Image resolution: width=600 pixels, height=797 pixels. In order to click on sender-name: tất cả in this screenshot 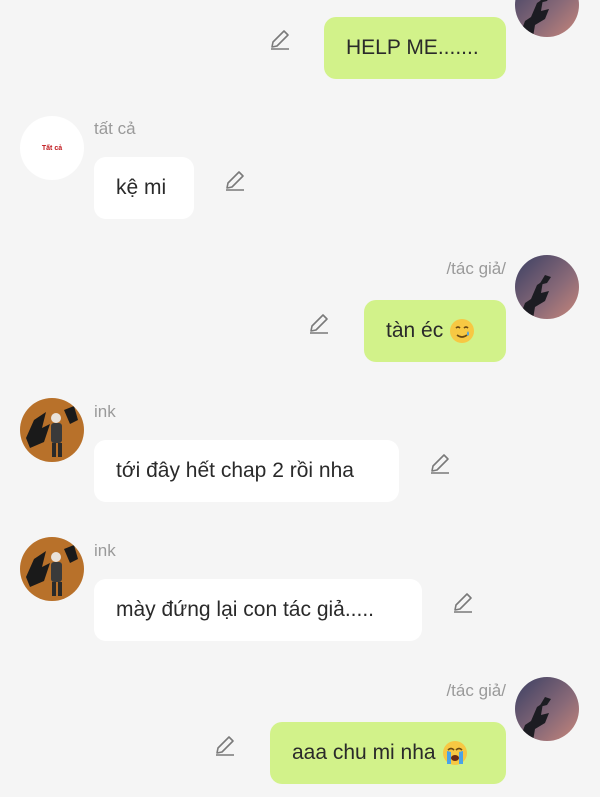, I will do `click(115, 128)`.